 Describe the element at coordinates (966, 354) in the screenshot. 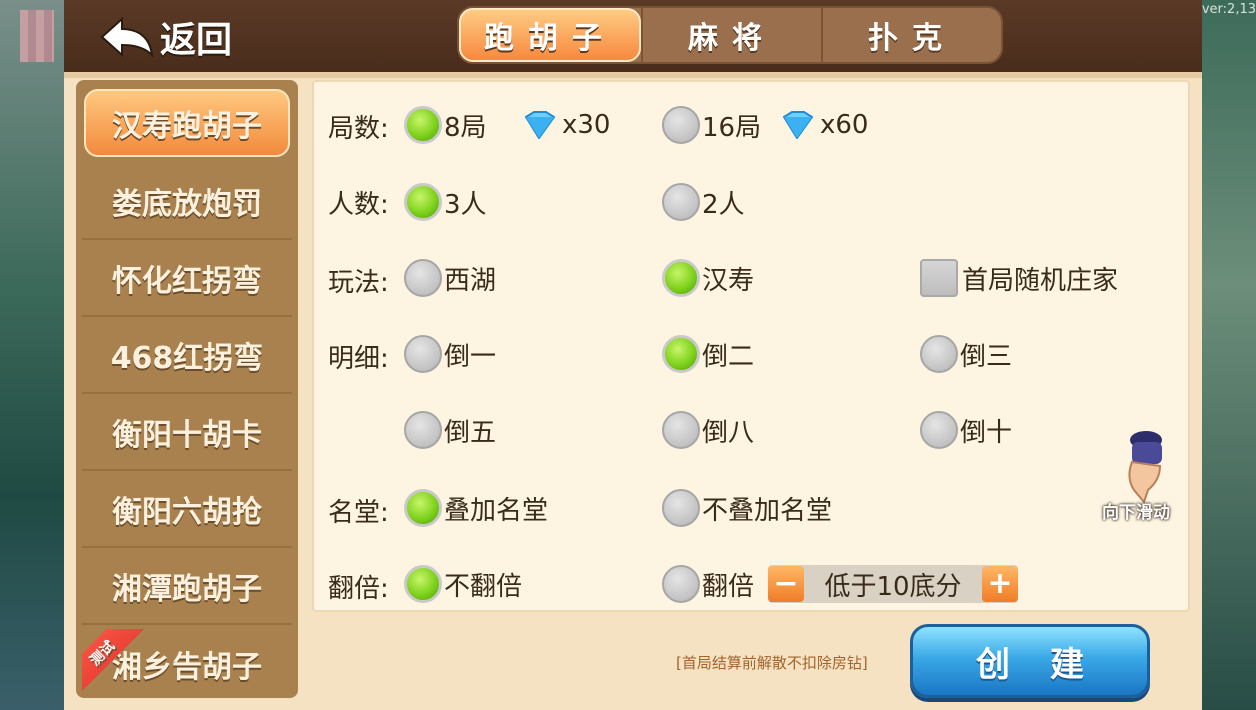

I see `details-option-dao3: 倒三` at that location.